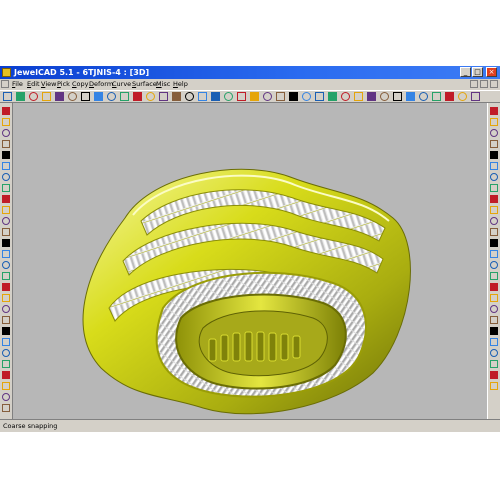 The width and height of the screenshot is (500, 500). I want to click on ring-icon, so click(6, 309).